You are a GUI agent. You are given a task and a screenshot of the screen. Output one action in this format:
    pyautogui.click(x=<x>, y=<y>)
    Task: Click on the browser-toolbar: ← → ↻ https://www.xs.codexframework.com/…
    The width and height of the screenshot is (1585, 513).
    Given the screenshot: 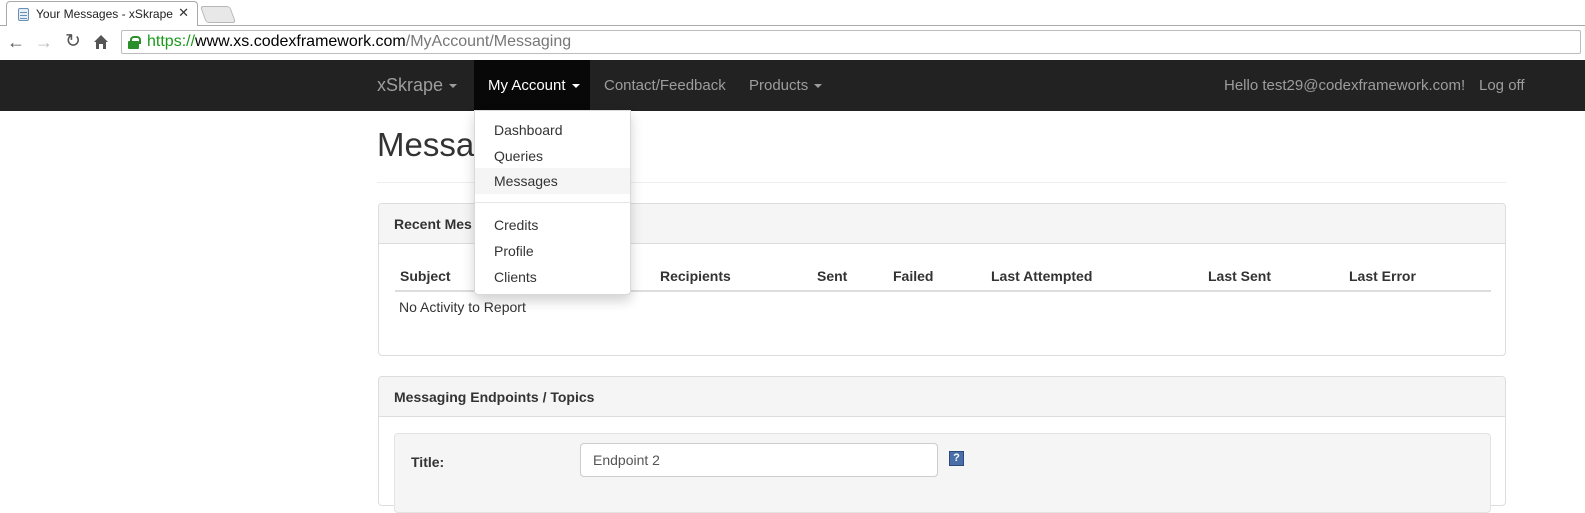 What is the action you would take?
    pyautogui.click(x=792, y=43)
    